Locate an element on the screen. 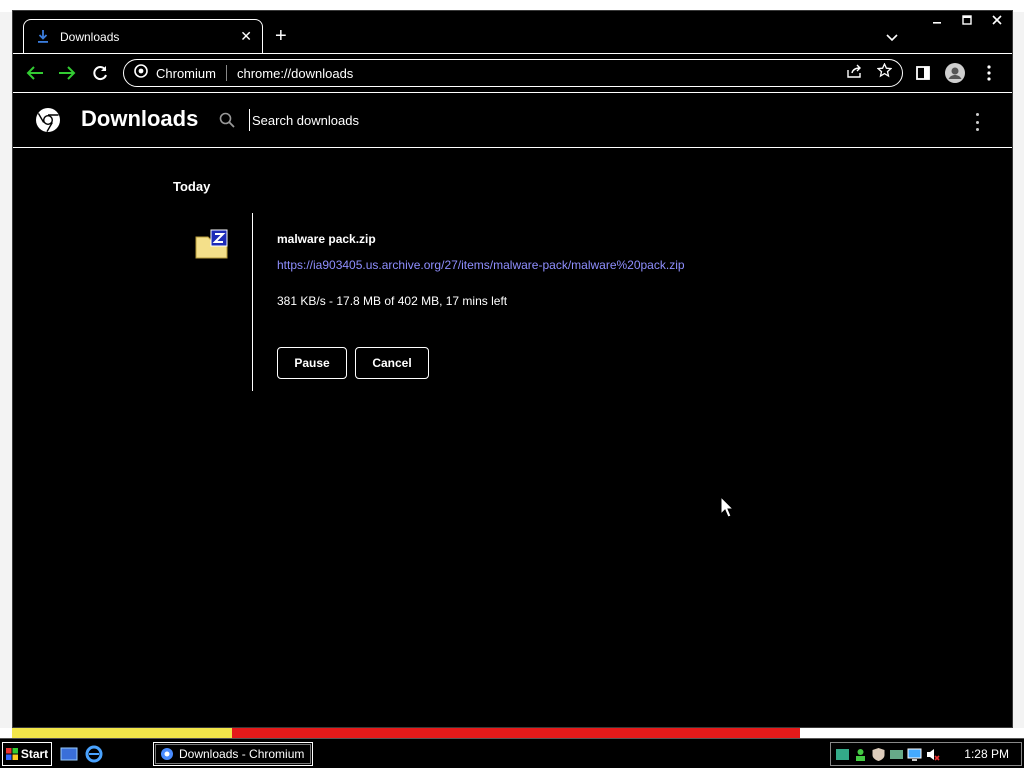 The width and height of the screenshot is (1024, 768). chromium-taskbar-icon is located at coordinates (167, 754).